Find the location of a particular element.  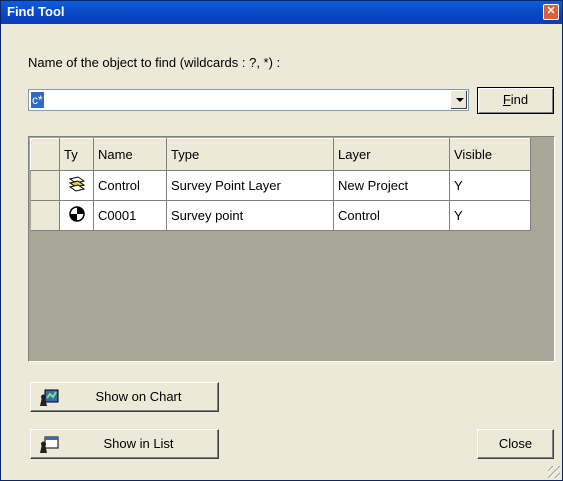

show-on-chart-button: Show on Chart is located at coordinates (124, 397).